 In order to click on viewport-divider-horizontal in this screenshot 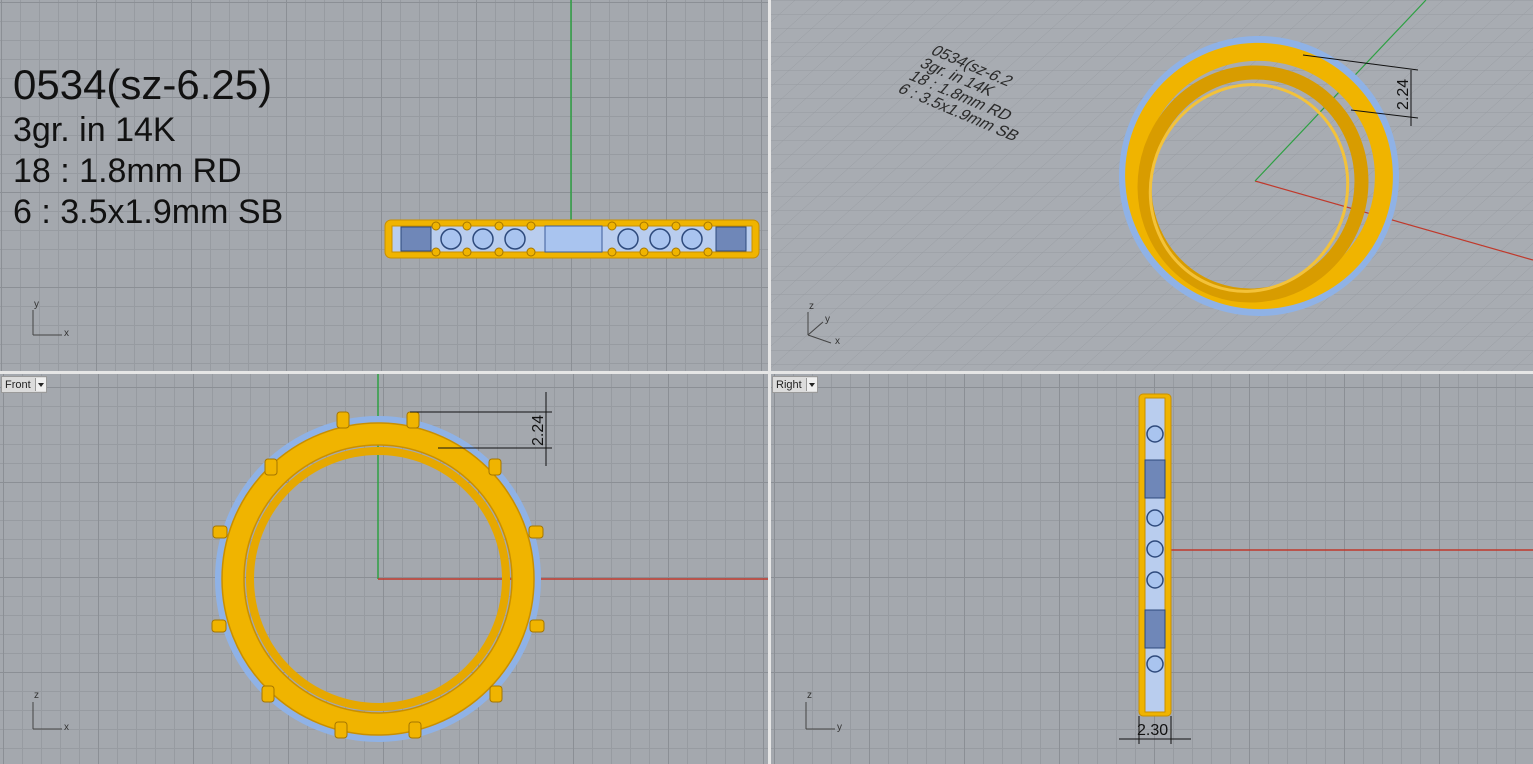, I will do `click(766, 372)`.